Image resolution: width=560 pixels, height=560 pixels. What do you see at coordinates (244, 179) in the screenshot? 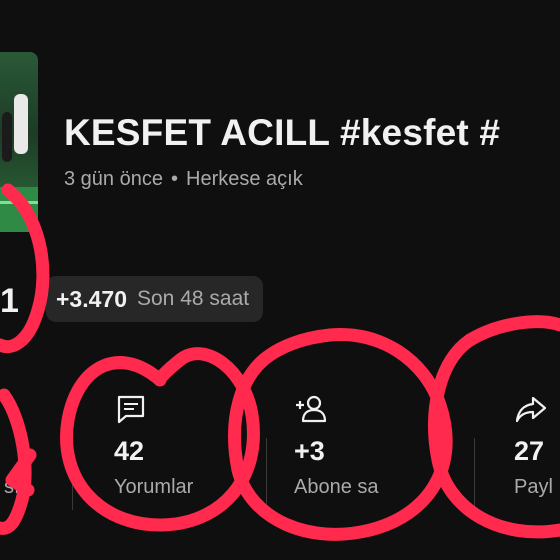
I see `visibility-label: Herkese açık` at bounding box center [244, 179].